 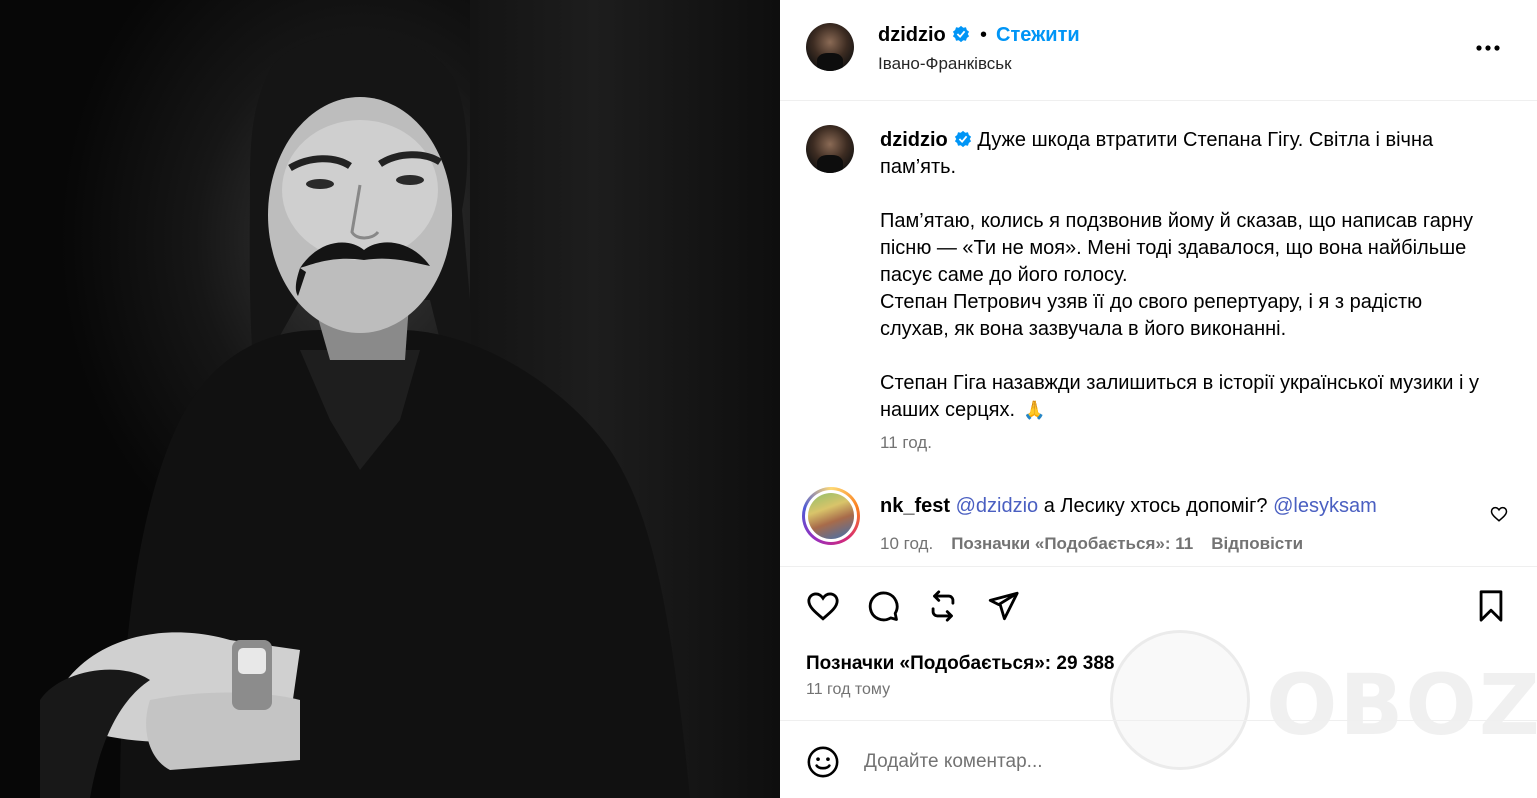 What do you see at coordinates (924, 35) in the screenshot?
I see `author-username: dzidzio` at bounding box center [924, 35].